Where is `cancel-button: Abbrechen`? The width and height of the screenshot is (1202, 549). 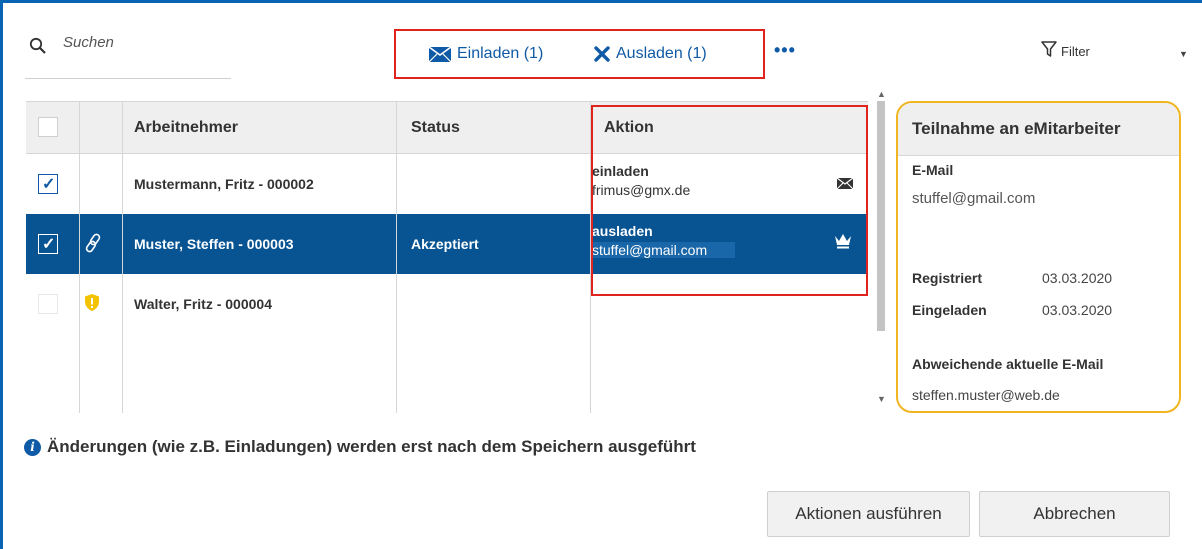
cancel-button: Abbrechen is located at coordinates (1074, 514).